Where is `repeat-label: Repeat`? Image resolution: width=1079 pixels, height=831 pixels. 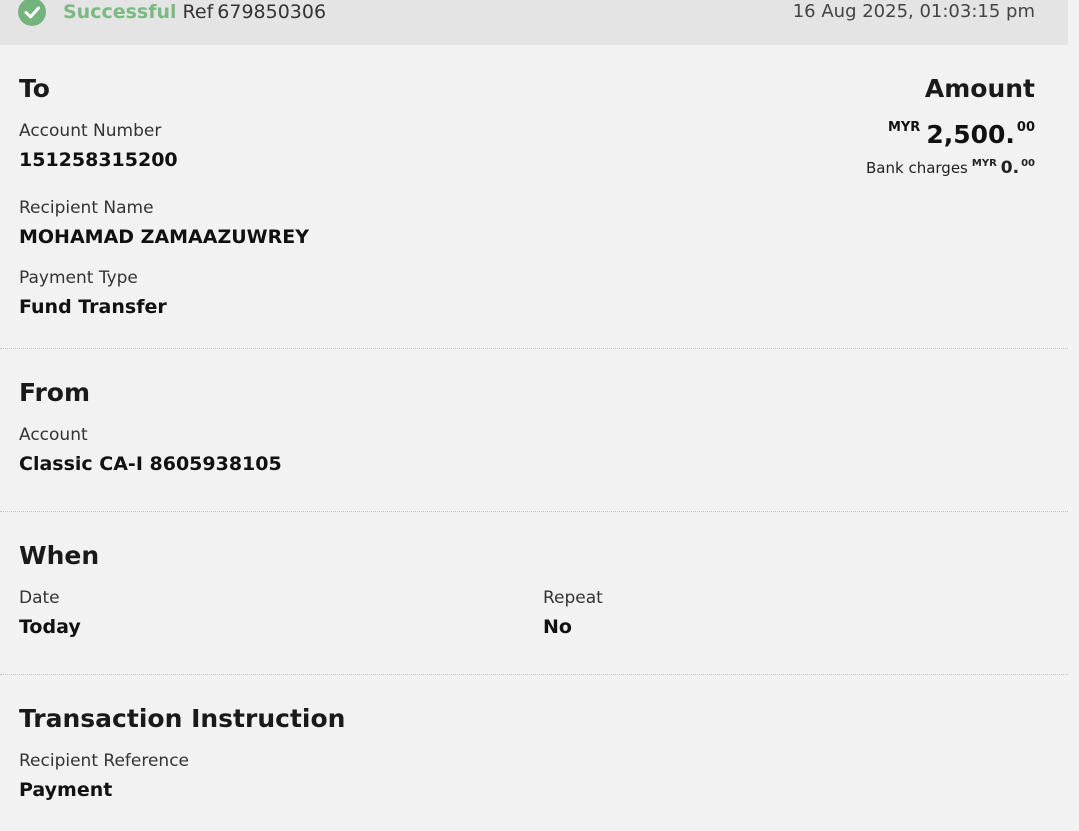
repeat-label: Repeat is located at coordinates (573, 598).